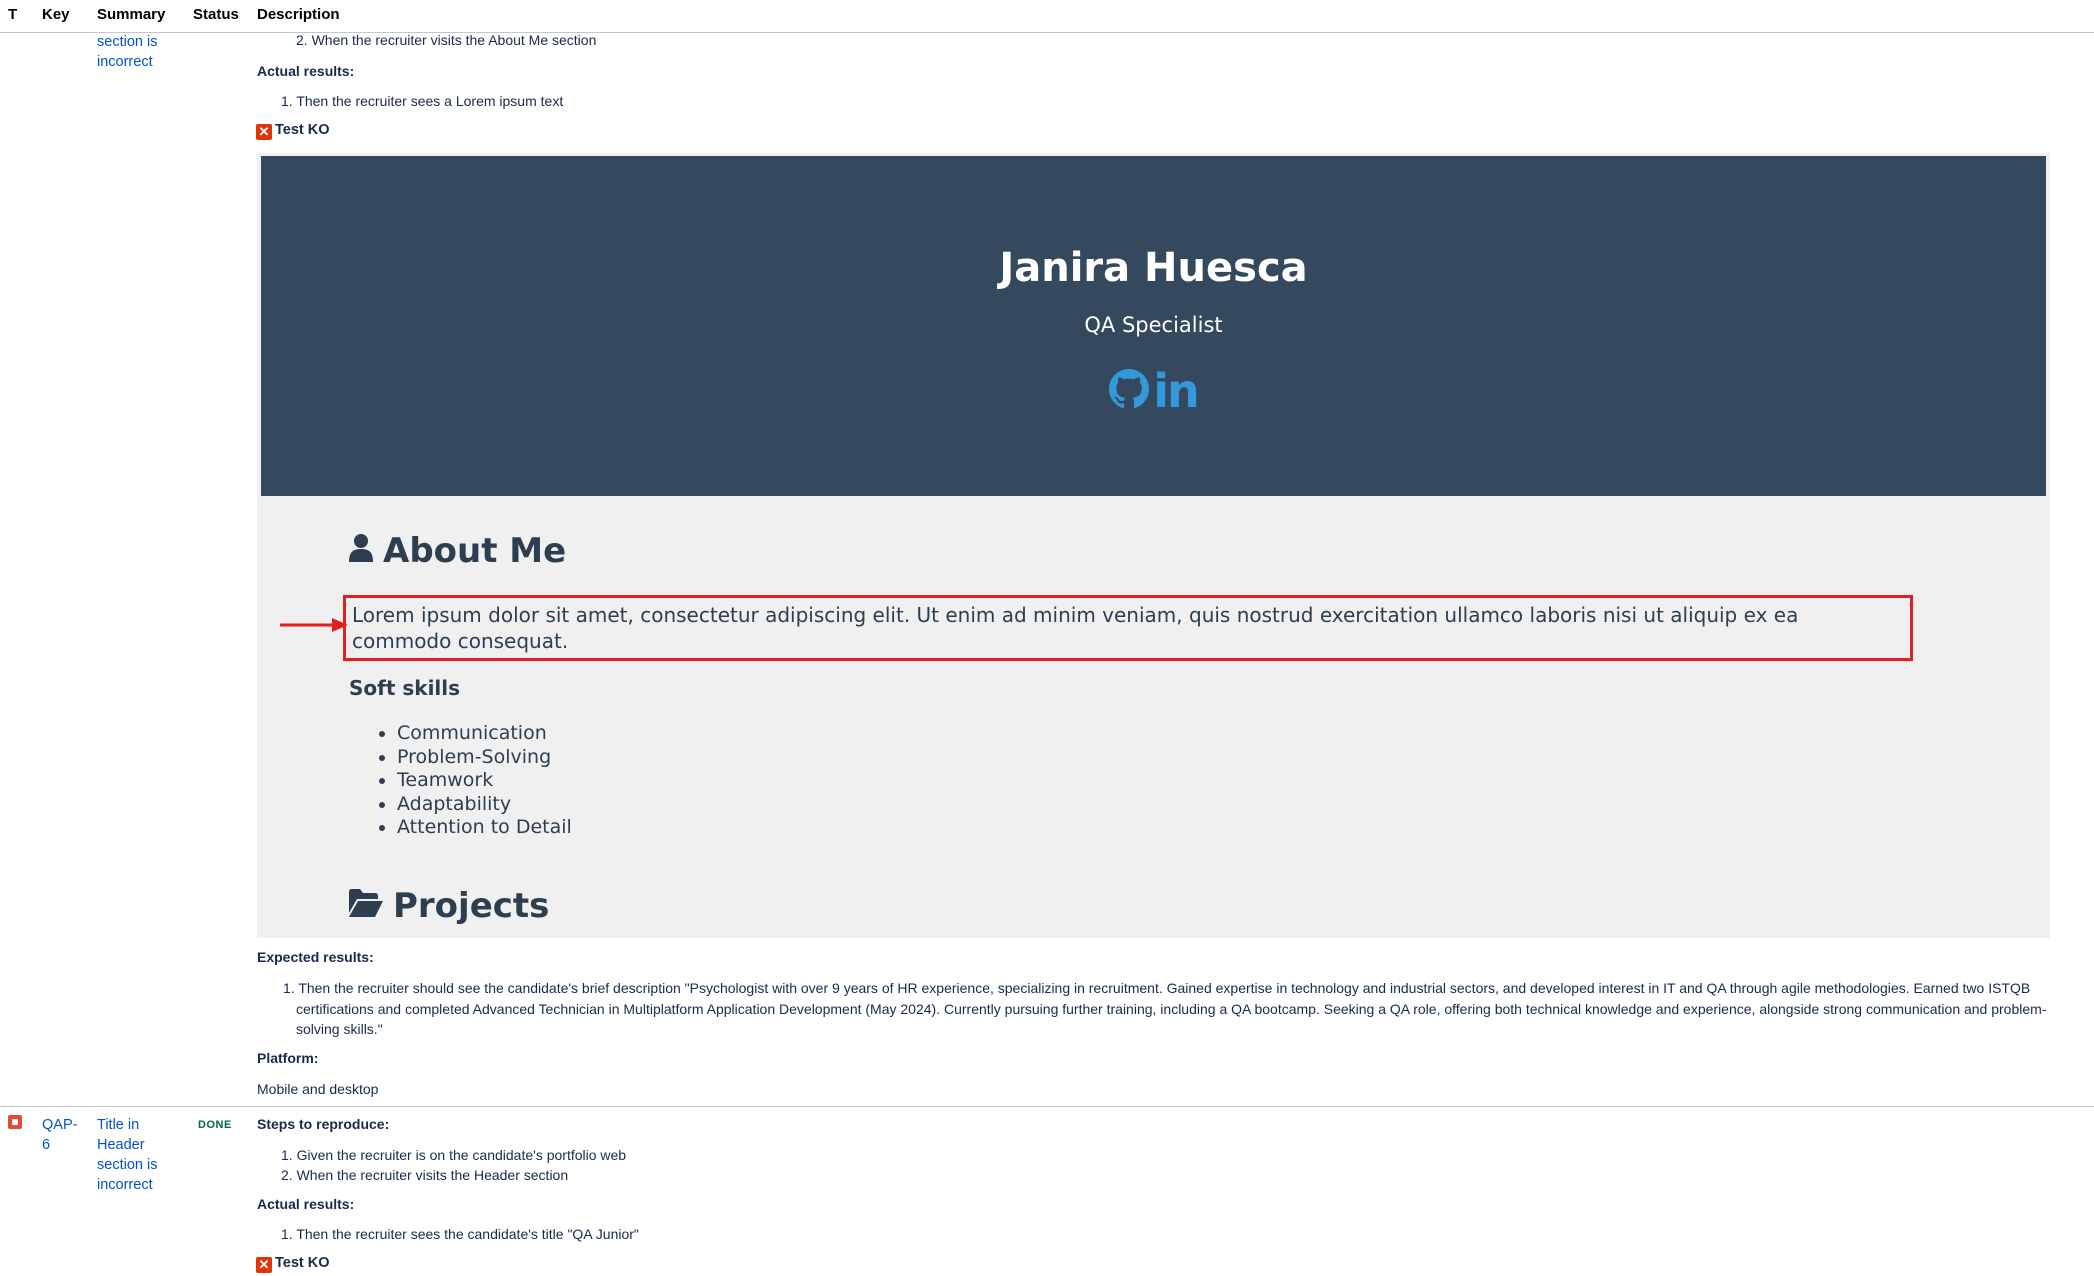  I want to click on user-icon, so click(361, 551).